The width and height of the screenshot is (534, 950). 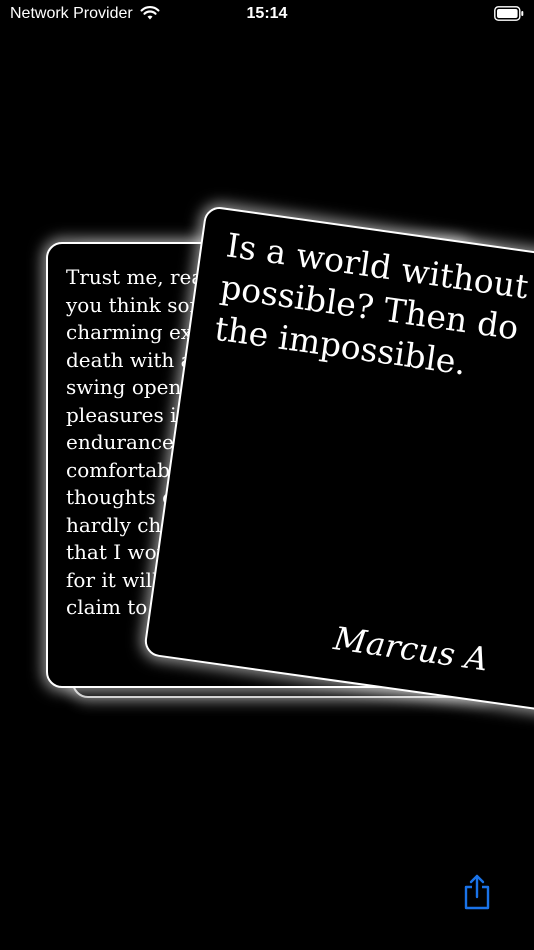 What do you see at coordinates (477, 892) in the screenshot?
I see `share-icon` at bounding box center [477, 892].